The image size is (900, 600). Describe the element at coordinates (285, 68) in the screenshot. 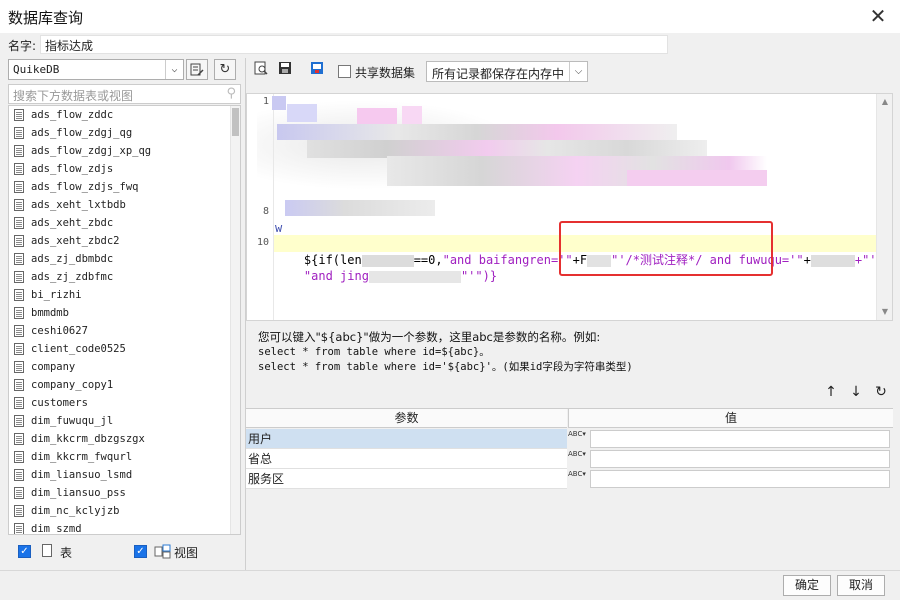

I see `save-icon` at that location.